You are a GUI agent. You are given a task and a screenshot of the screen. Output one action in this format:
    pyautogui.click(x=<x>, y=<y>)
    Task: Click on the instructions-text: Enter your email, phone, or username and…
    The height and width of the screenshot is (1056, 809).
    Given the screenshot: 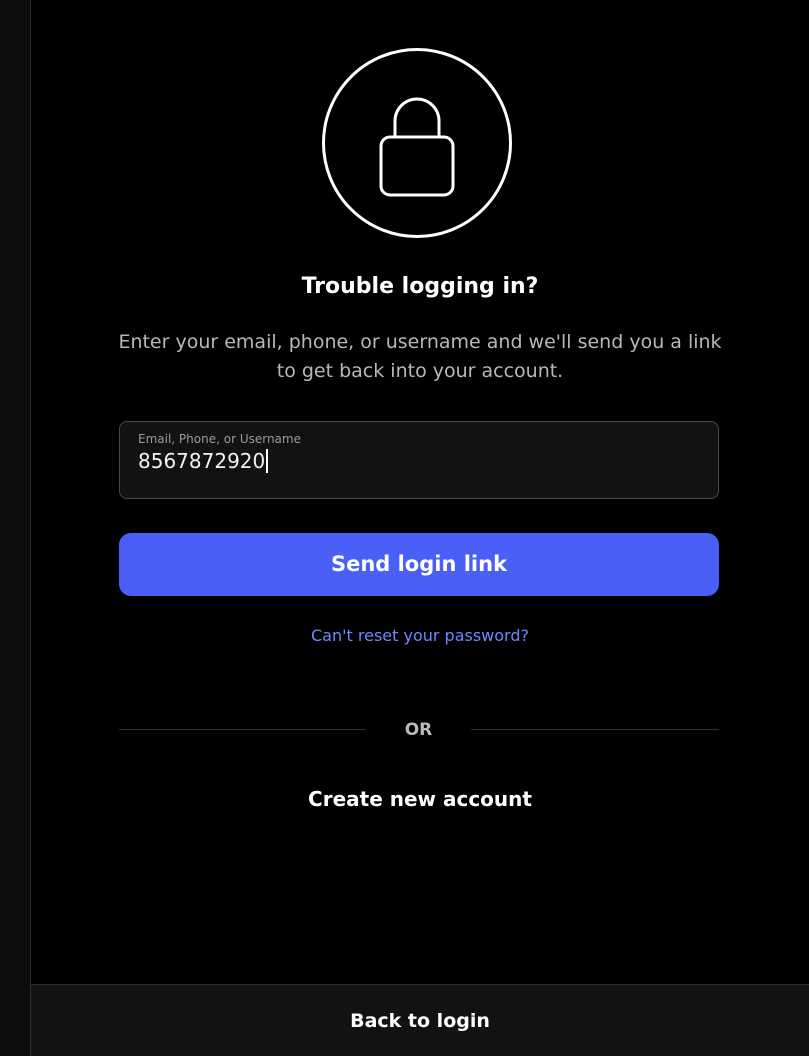 What is the action you would take?
    pyautogui.click(x=420, y=356)
    